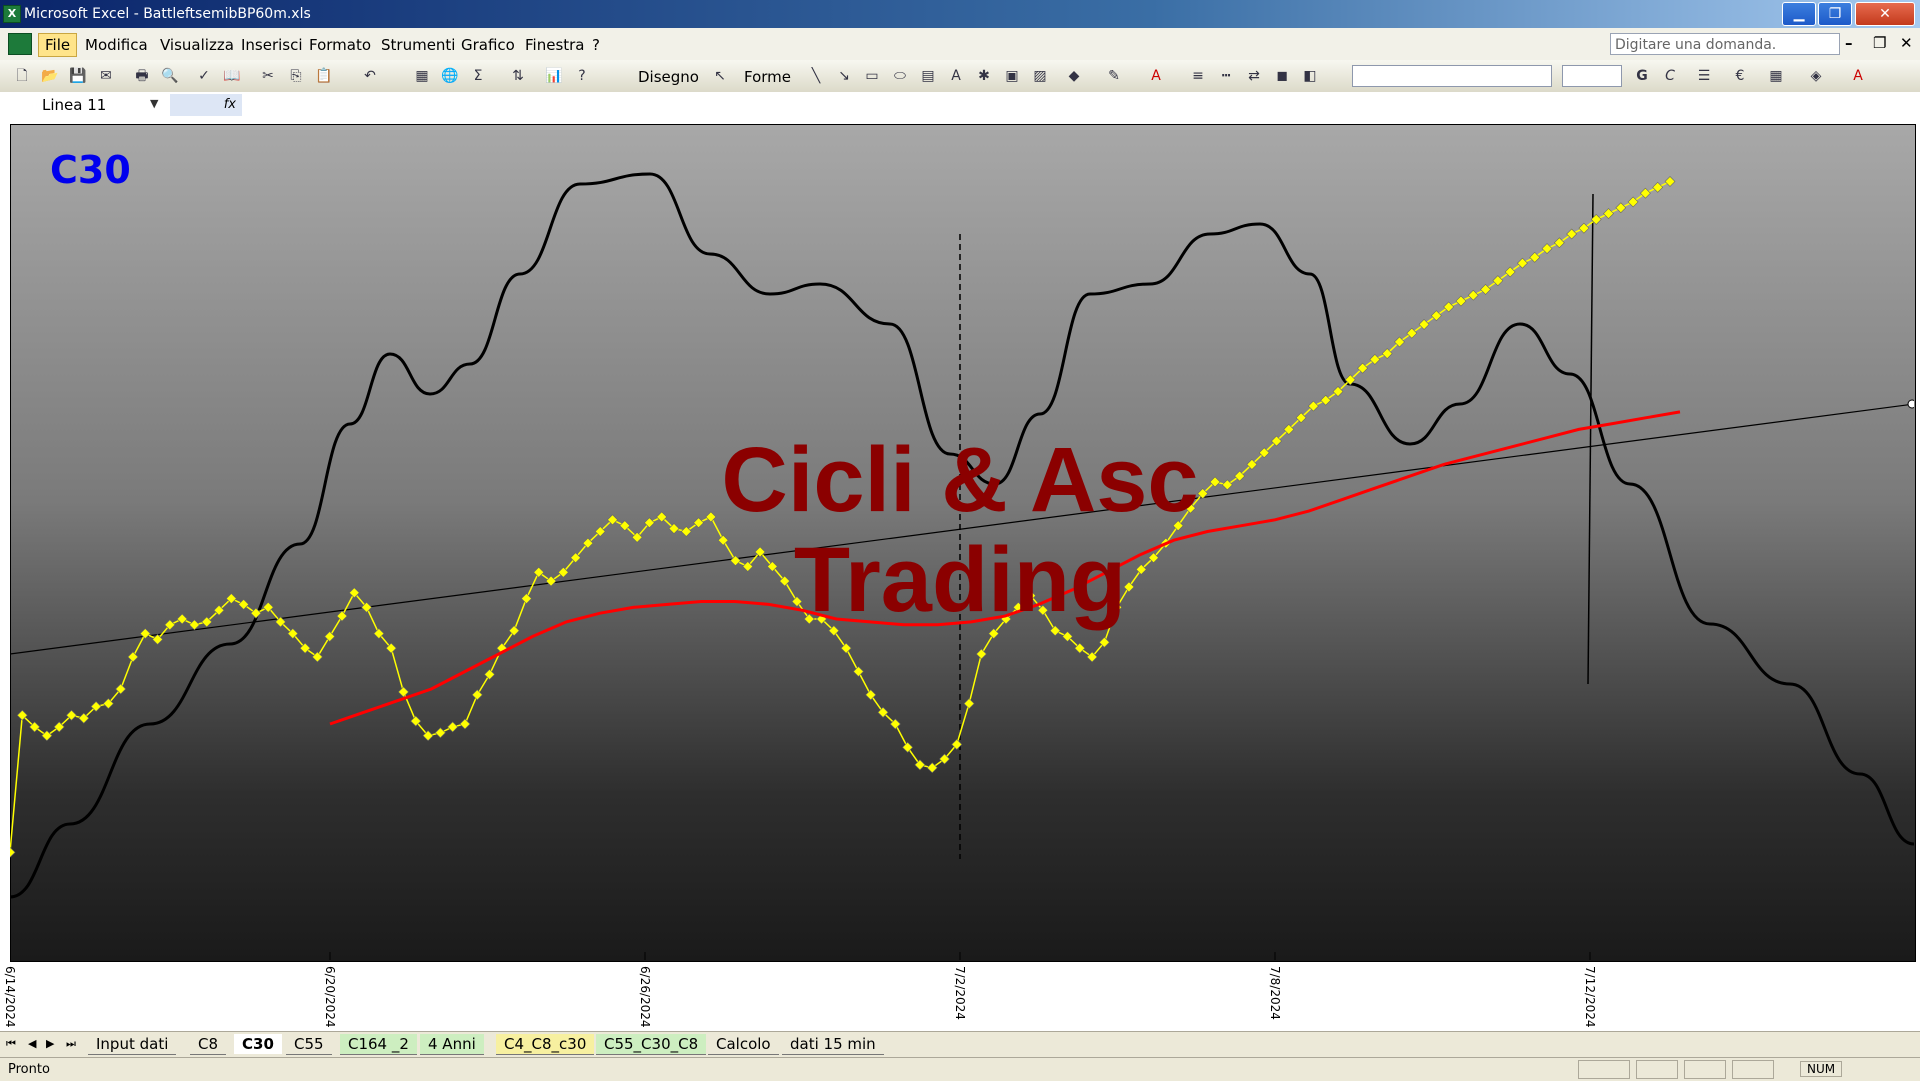  What do you see at coordinates (11, 1044) in the screenshot?
I see `first-sheet-icon: ⏮` at bounding box center [11, 1044].